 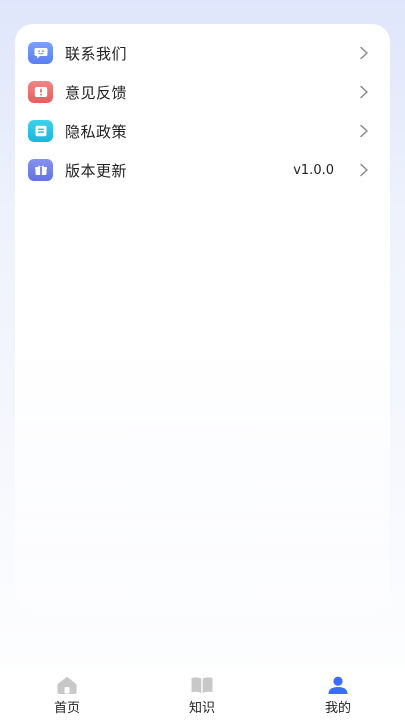 I want to click on user-icon, so click(x=338, y=685).